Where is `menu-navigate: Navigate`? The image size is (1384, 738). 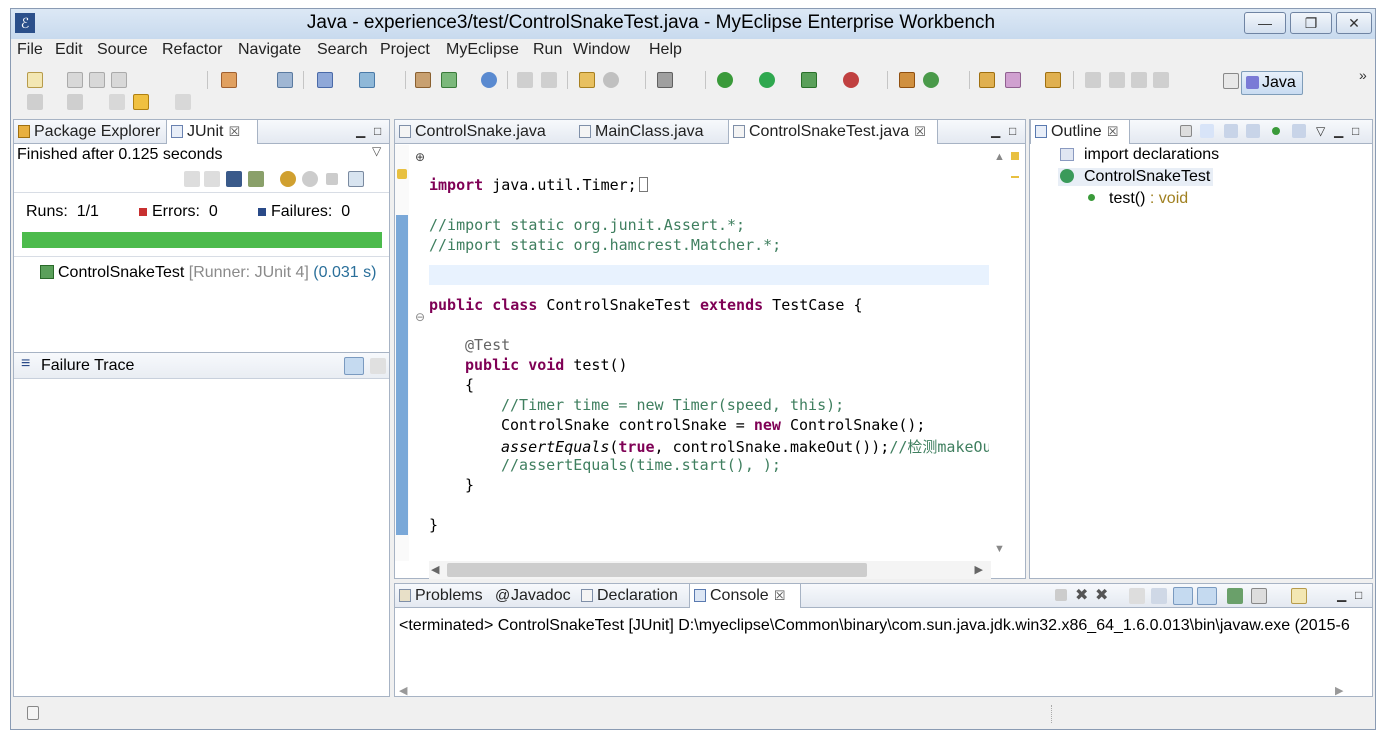
menu-navigate: Navigate is located at coordinates (269, 50).